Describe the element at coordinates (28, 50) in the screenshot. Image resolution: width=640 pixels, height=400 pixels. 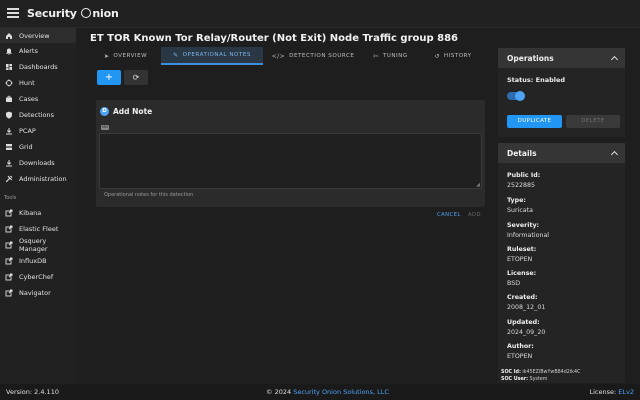
I see `sidebar-item-label: Alerts` at that location.